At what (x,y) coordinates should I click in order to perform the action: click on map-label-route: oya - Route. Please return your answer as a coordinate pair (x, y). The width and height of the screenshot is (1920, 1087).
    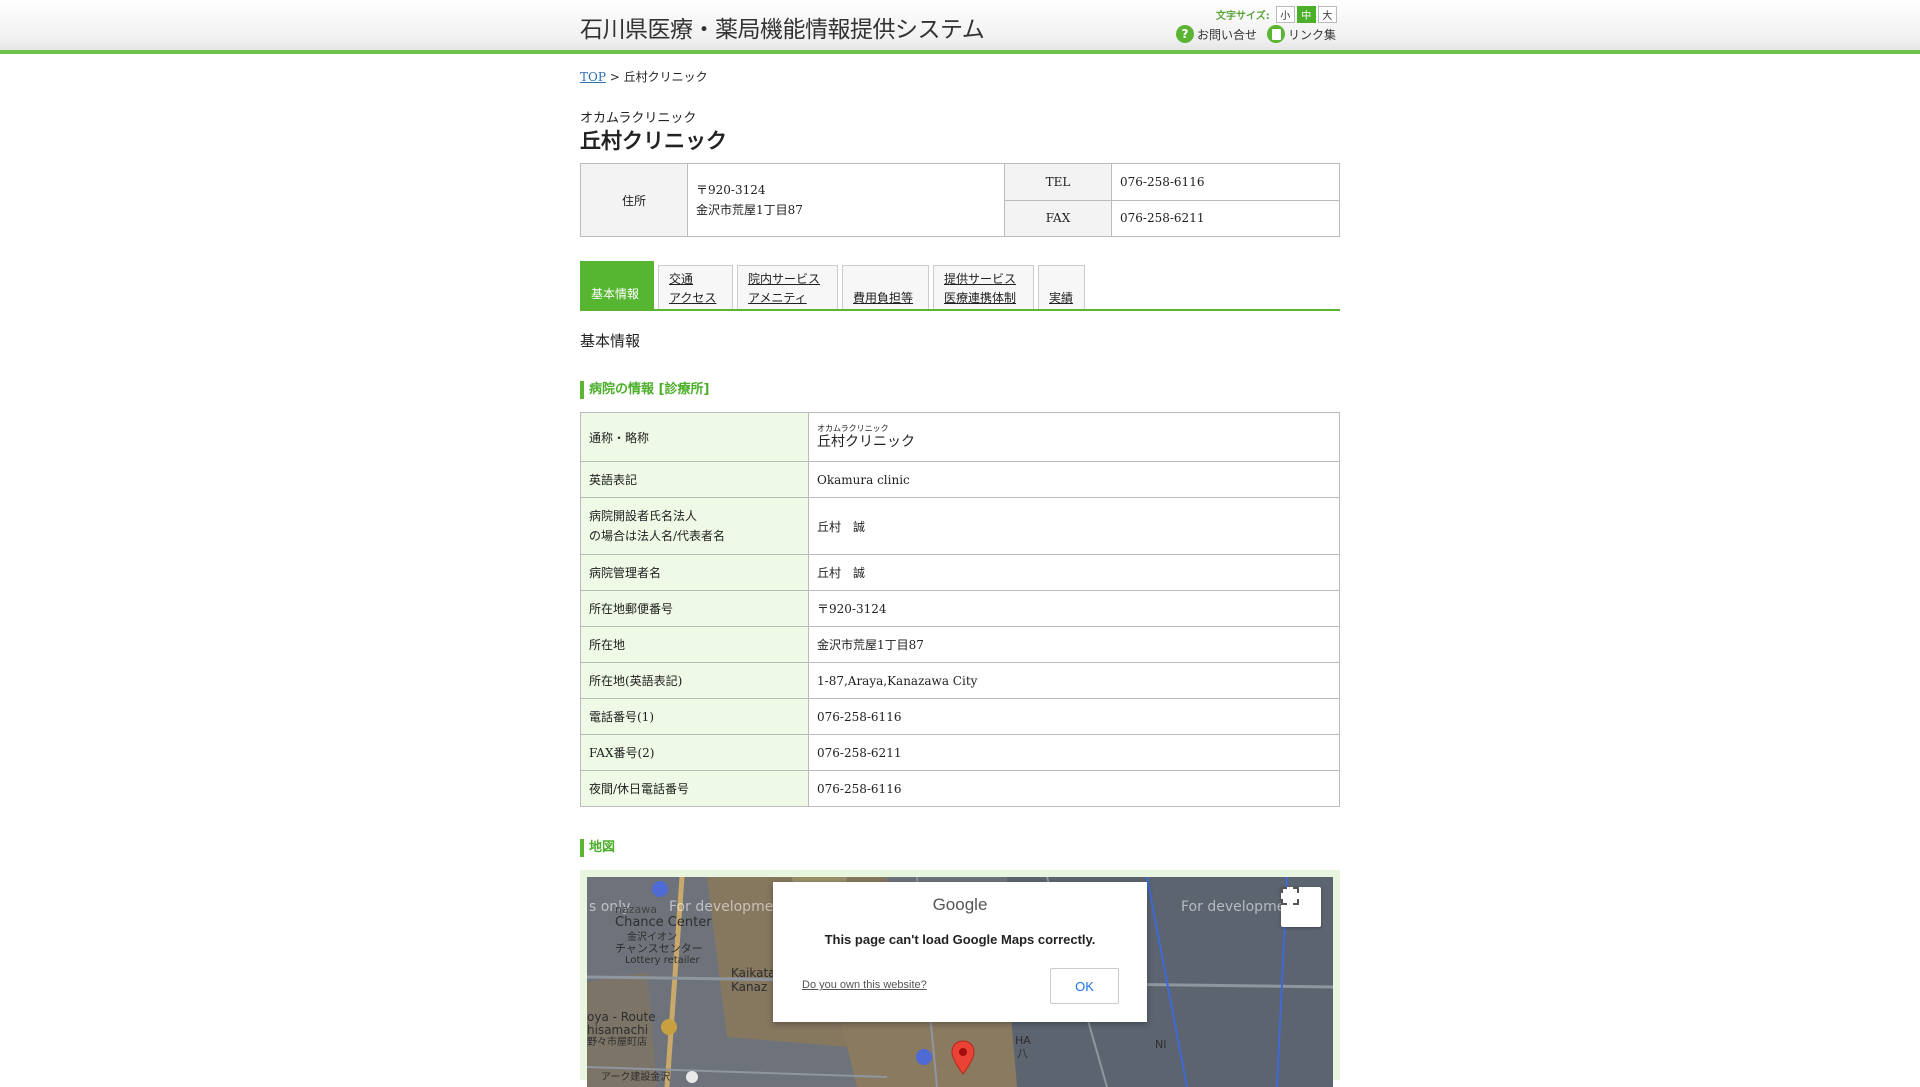
    Looking at the image, I should click on (621, 1017).